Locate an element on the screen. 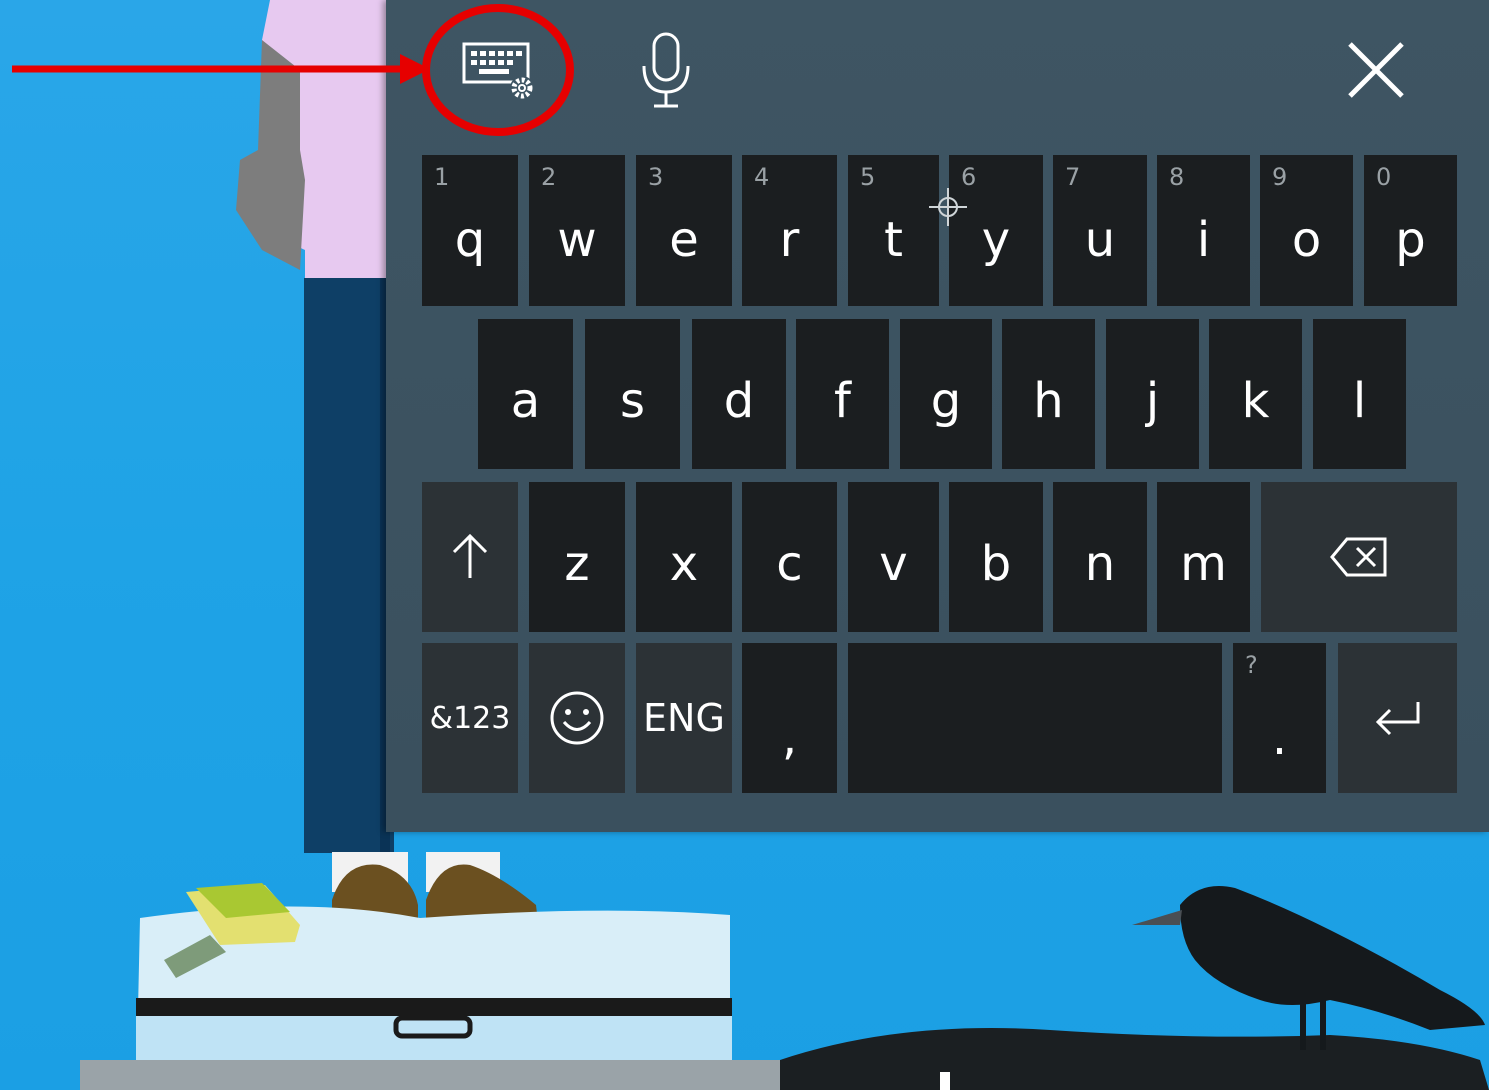 Image resolution: width=1489 pixels, height=1090 pixels. microphone-icon is located at coordinates (666, 70).